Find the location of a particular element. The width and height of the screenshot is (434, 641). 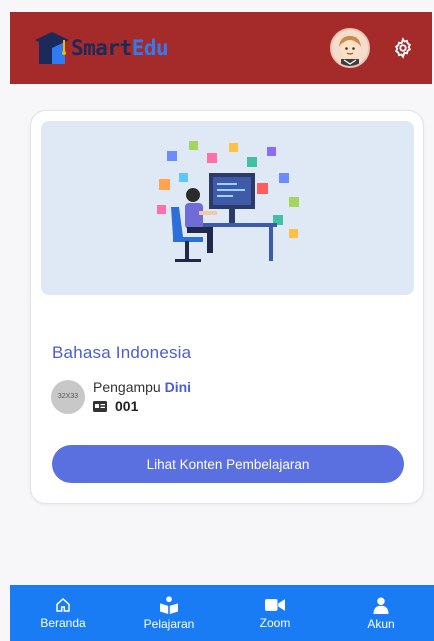

nav-item-pelajaran: Pelajaran is located at coordinates (169, 613).